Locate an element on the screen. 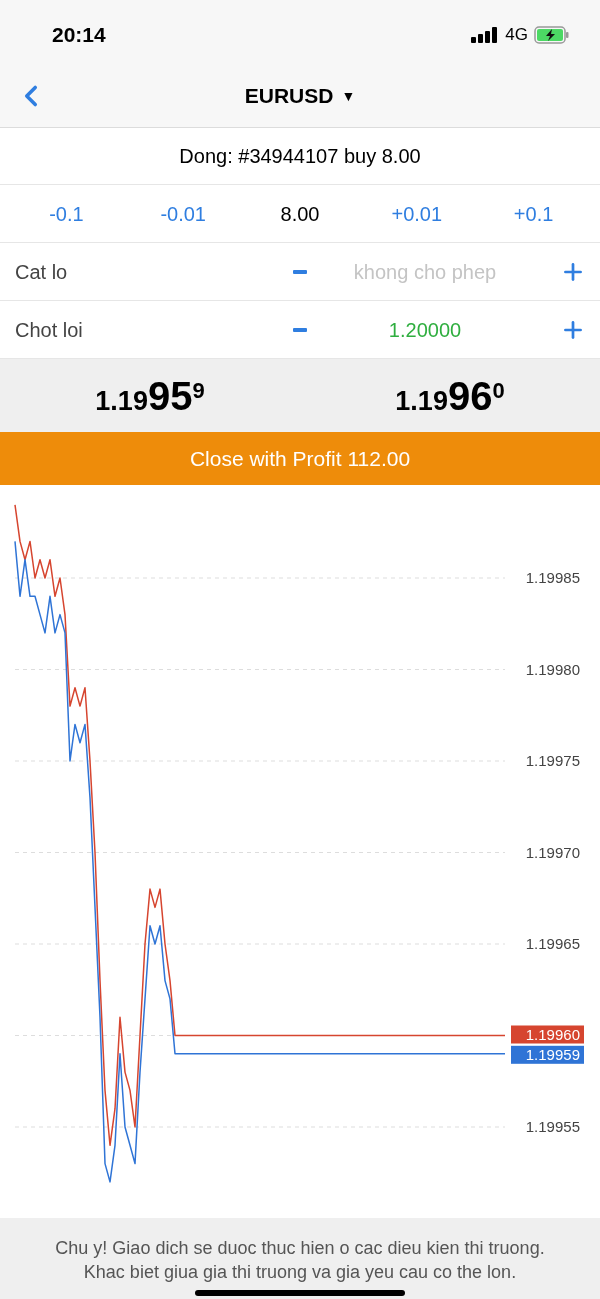 Image resolution: width=600 pixels, height=1299 pixels. axis-tick-label: 1.19985 is located at coordinates (552, 577).